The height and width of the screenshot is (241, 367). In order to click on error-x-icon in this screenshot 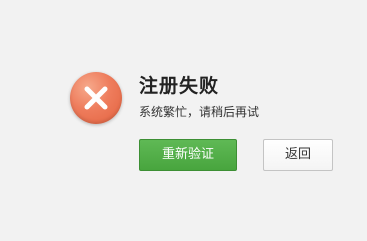, I will do `click(96, 98)`.